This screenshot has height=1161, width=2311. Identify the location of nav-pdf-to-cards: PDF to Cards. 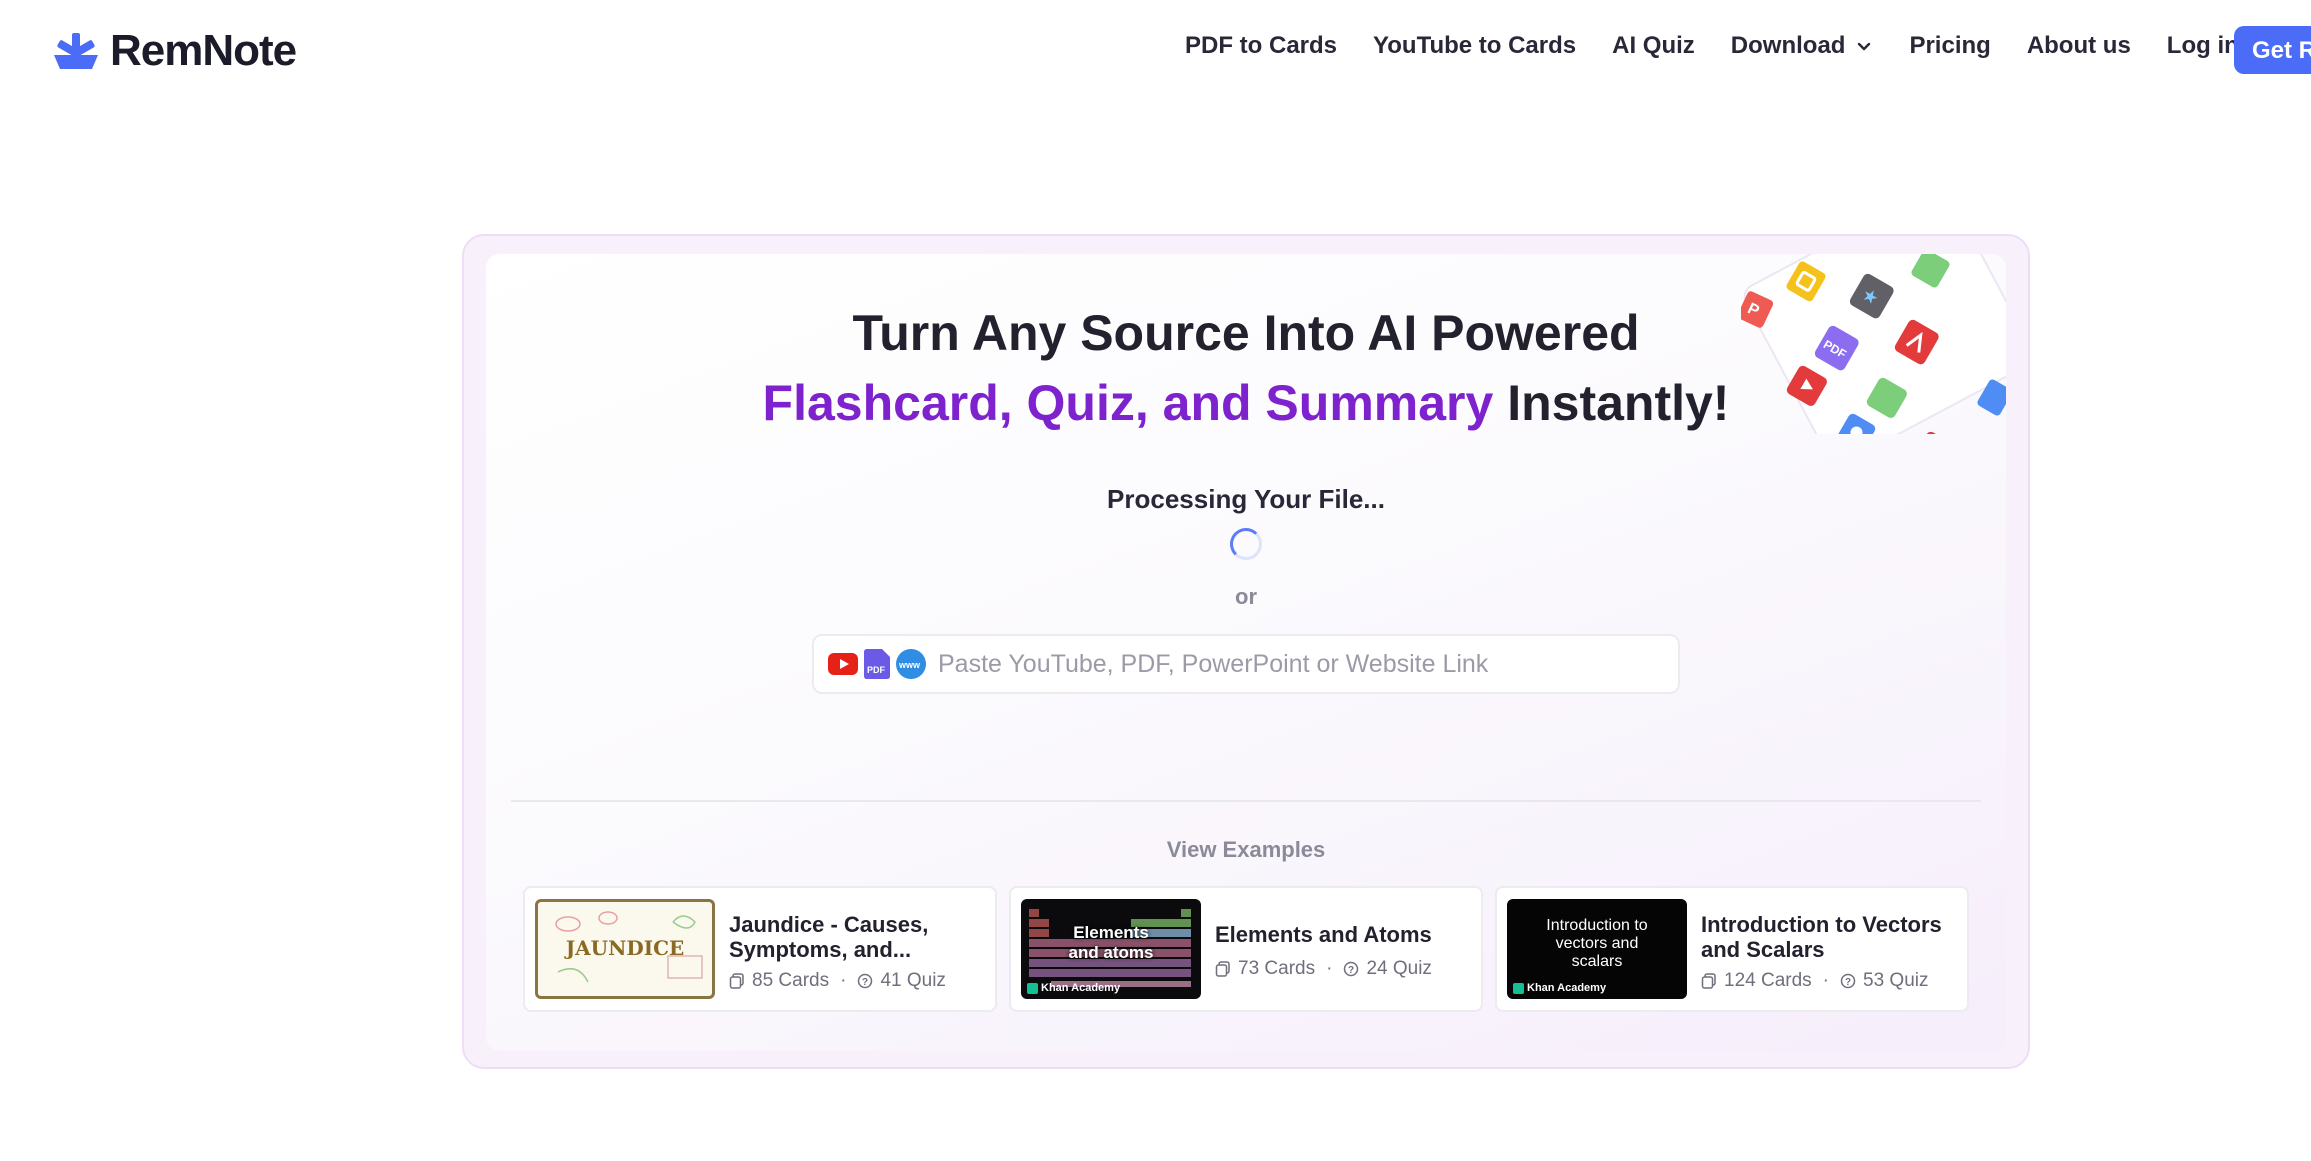
(1261, 46).